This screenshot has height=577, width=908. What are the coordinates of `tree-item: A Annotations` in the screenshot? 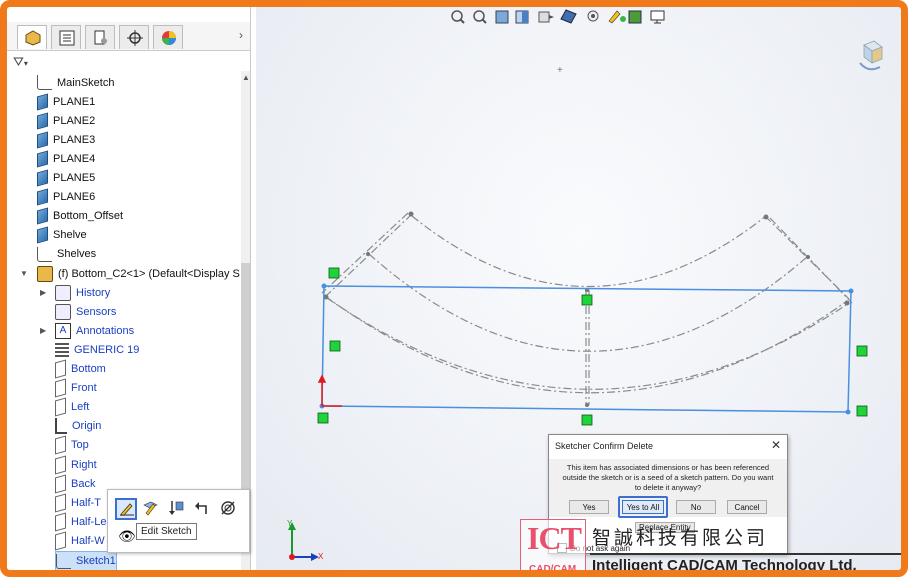 It's located at (94, 330).